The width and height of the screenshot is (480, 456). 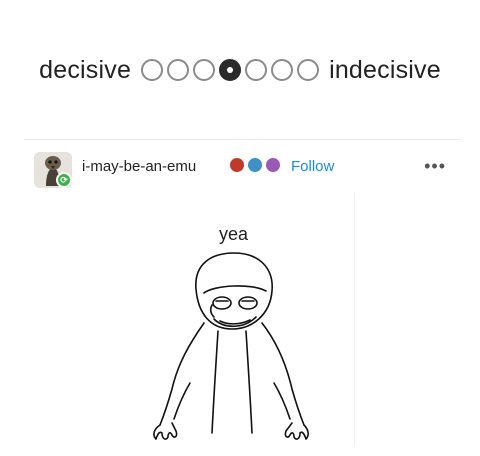 What do you see at coordinates (234, 234) in the screenshot?
I see `drawing-caption: yea` at bounding box center [234, 234].